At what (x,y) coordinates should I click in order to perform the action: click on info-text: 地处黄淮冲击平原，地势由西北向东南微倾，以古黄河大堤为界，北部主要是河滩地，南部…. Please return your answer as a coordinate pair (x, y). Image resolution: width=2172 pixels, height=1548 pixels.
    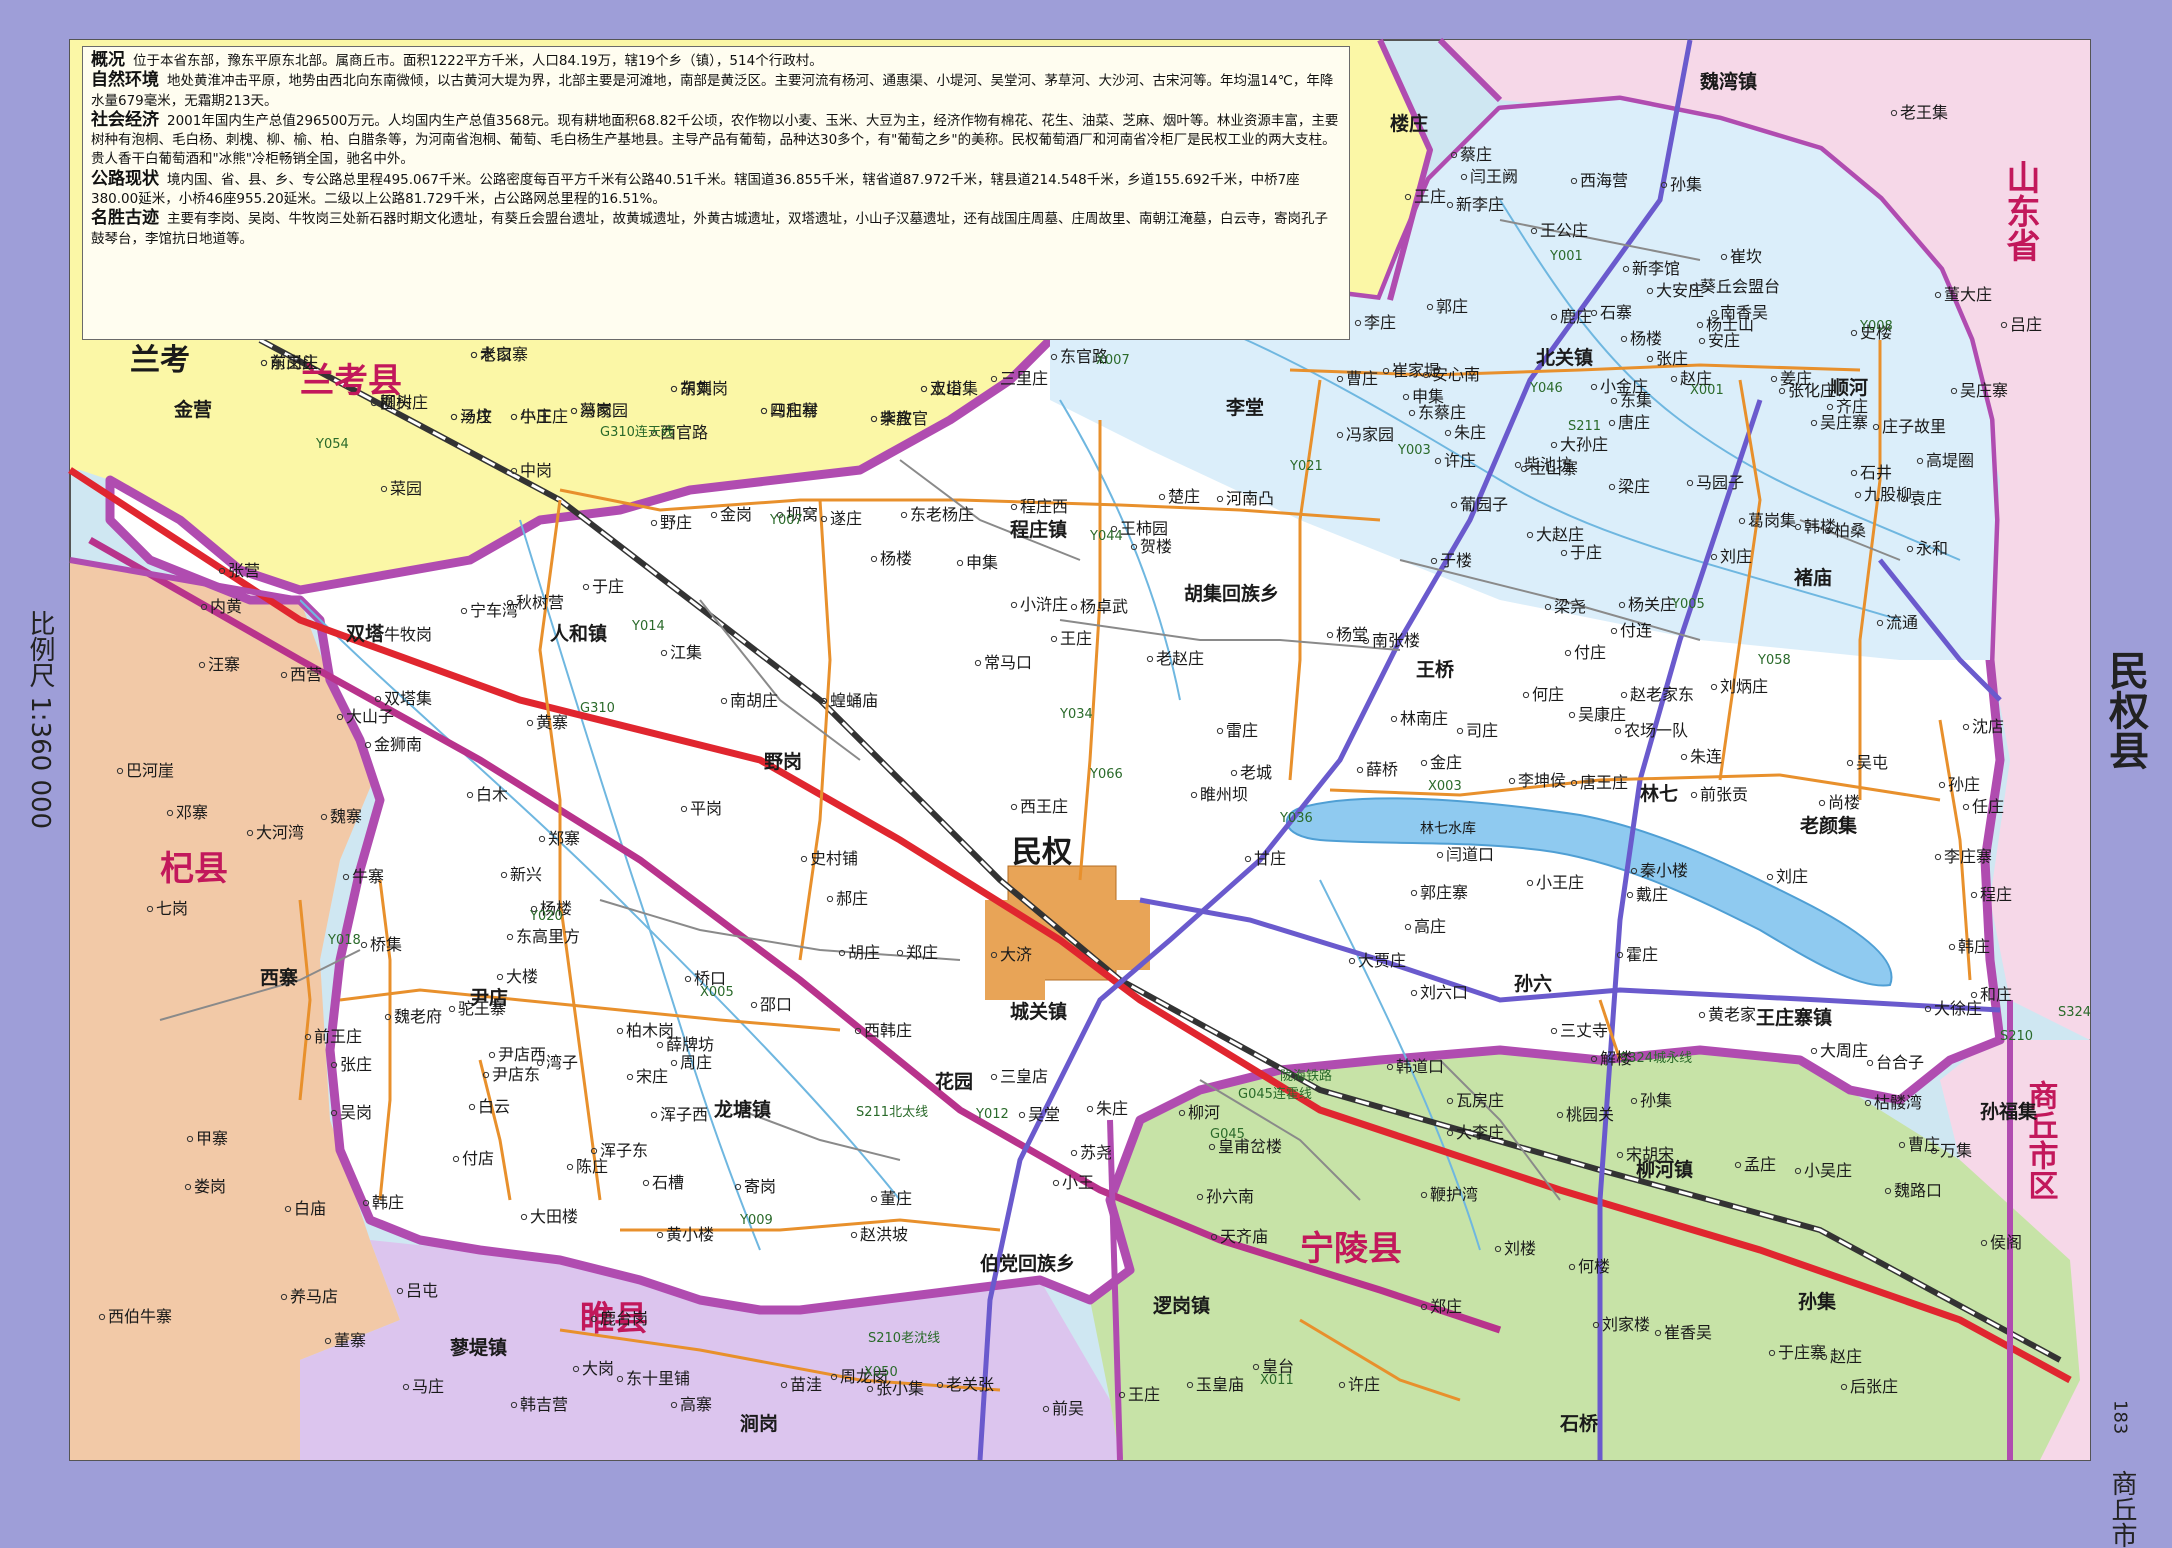
    Looking at the image, I should click on (712, 91).